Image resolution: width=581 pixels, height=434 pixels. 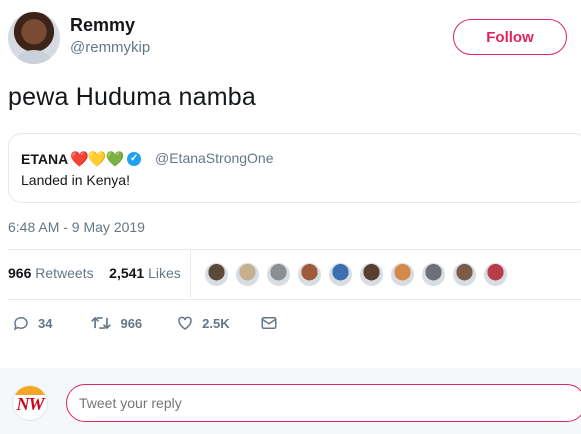 I want to click on likes-stat: 2,541 Likes, so click(x=145, y=273).